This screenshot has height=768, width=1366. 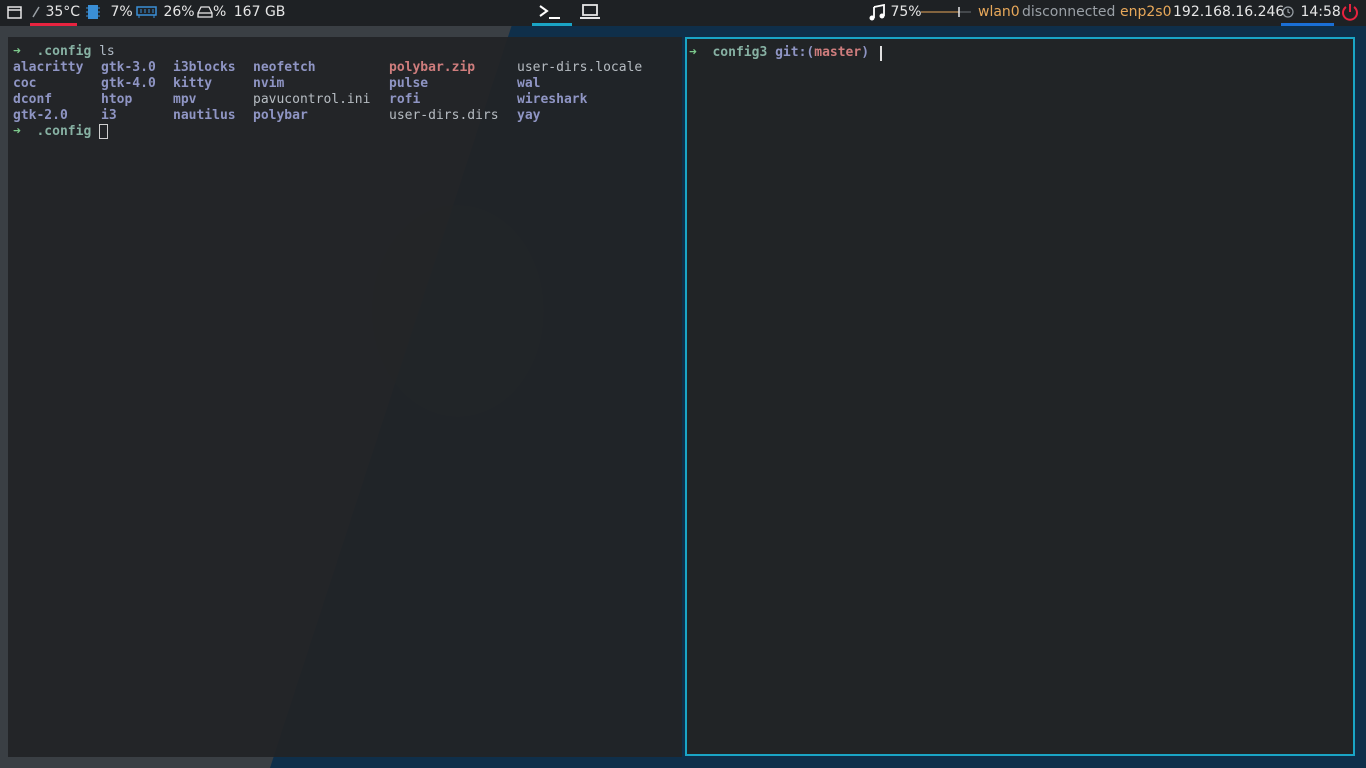 What do you see at coordinates (107, 51) in the screenshot?
I see `command-text: ls` at bounding box center [107, 51].